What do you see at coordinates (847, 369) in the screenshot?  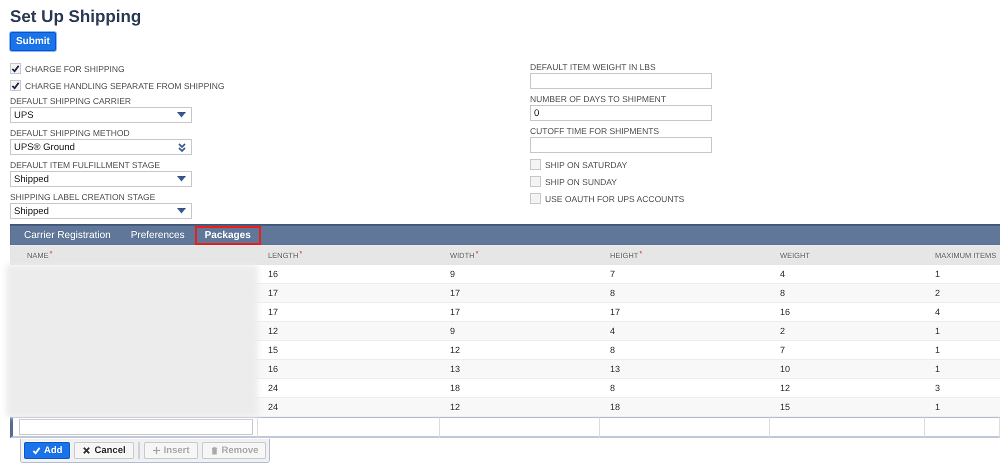 I see `table-cell: 10` at bounding box center [847, 369].